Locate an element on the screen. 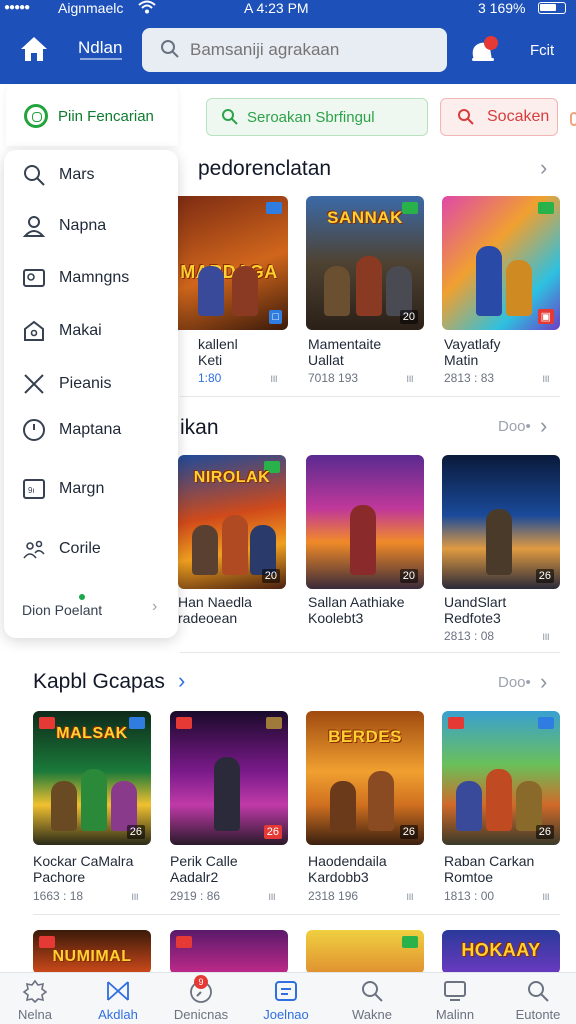  game-title: Haodendaila Kardobb3 is located at coordinates (347, 869).